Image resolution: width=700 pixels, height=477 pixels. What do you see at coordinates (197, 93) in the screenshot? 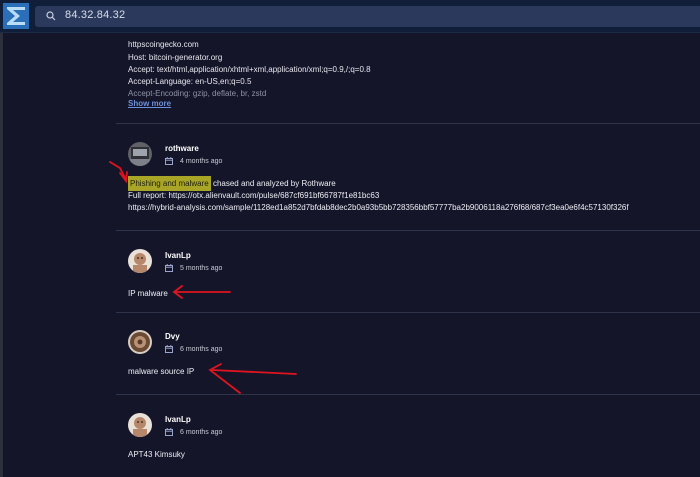
I see `request-line: Accept-Encoding: gzip, deflate, br, zstd` at bounding box center [197, 93].